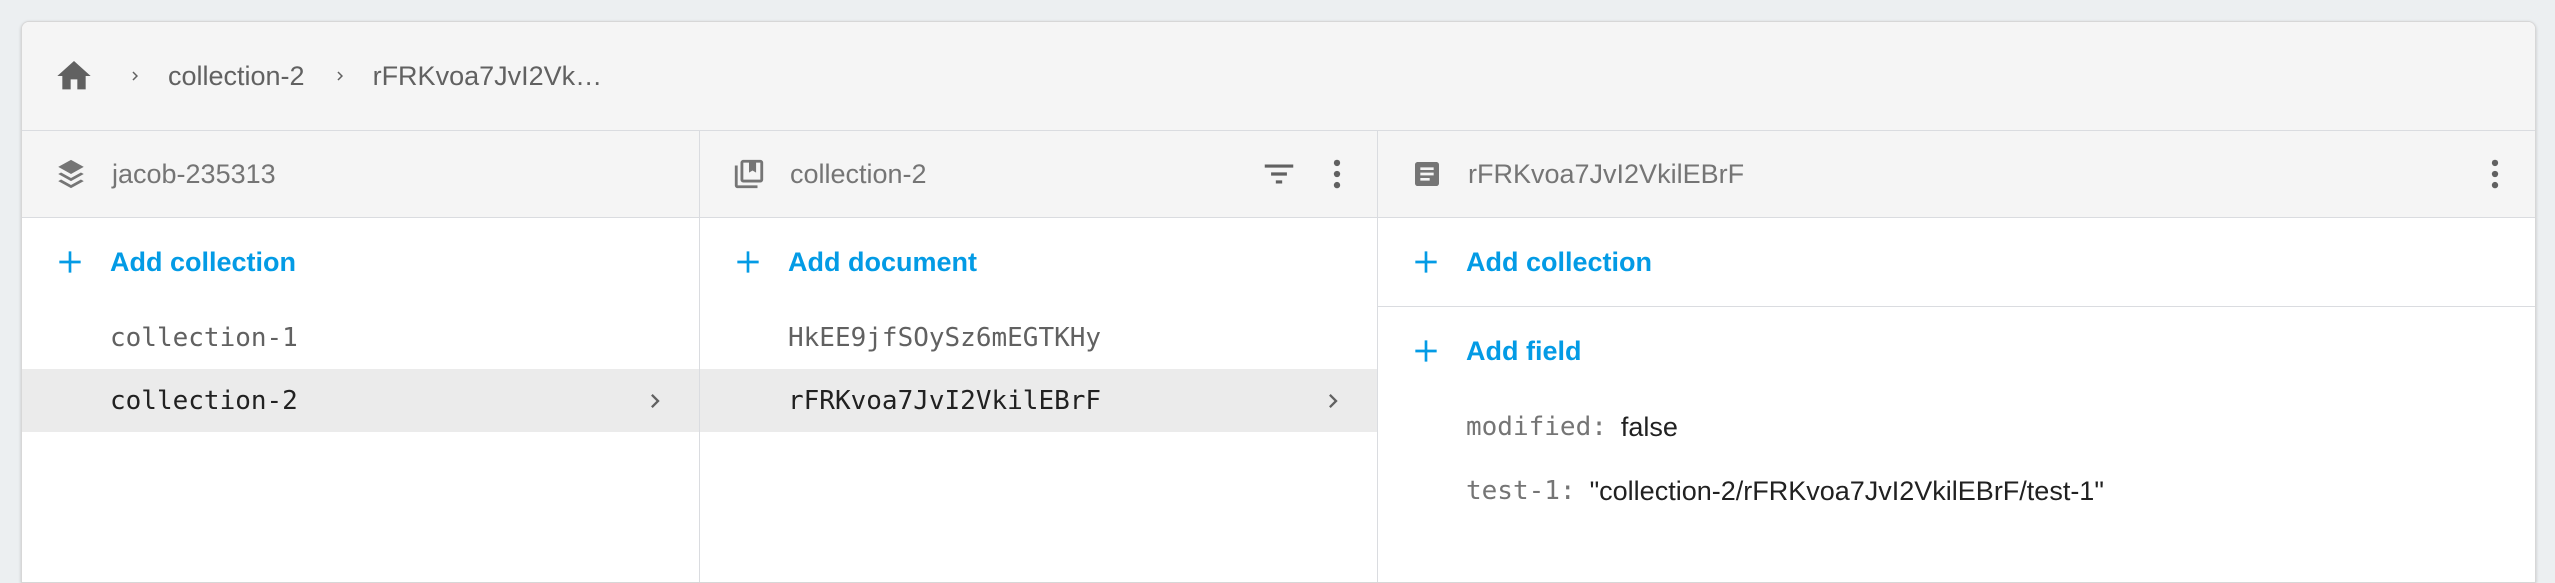  What do you see at coordinates (749, 174) in the screenshot?
I see `collection-icon` at bounding box center [749, 174].